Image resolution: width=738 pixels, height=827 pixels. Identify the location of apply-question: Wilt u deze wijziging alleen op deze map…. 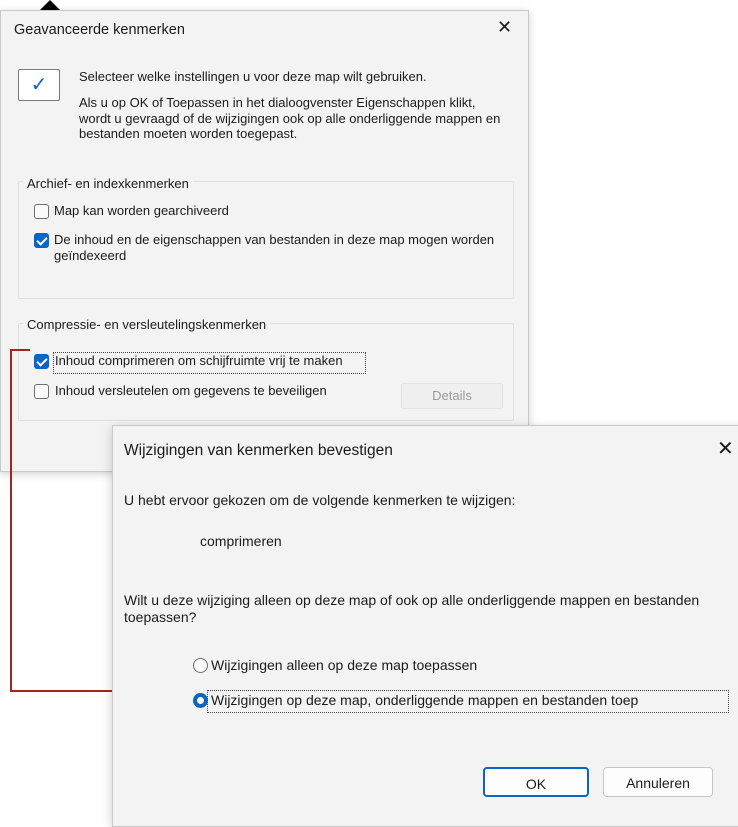
(412, 608).